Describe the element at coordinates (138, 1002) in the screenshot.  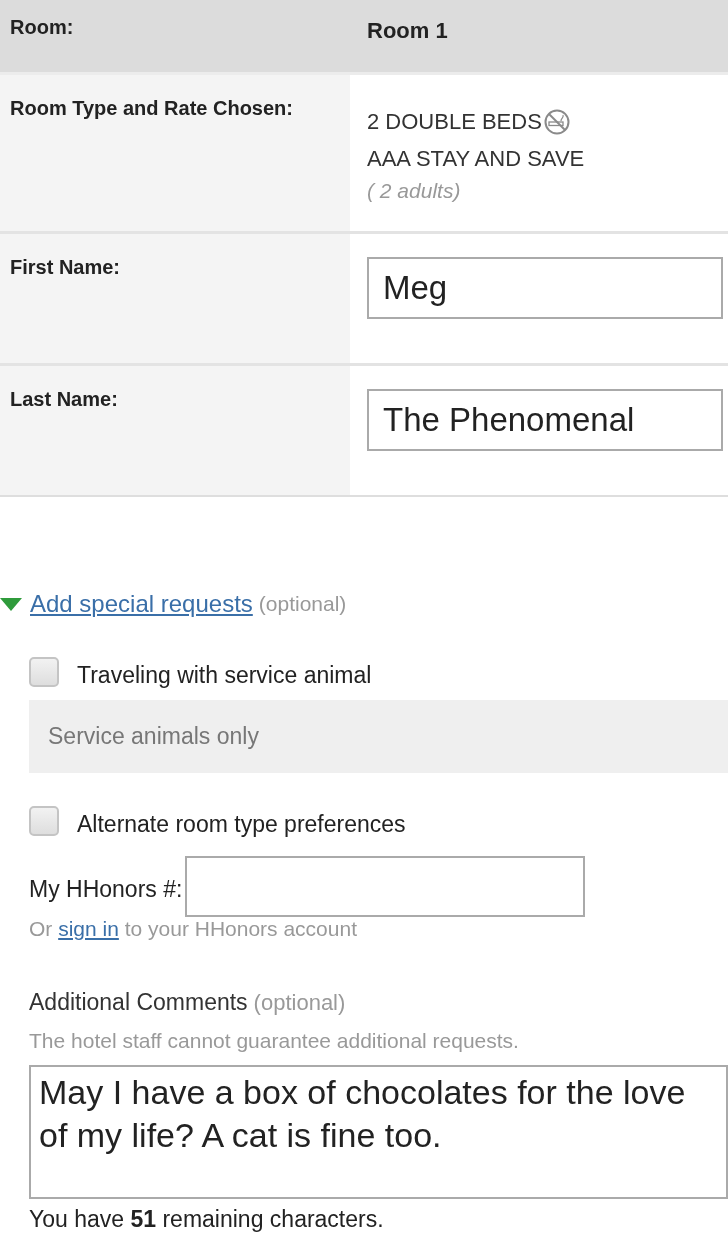
I see `comments-label: Additional Comments` at that location.